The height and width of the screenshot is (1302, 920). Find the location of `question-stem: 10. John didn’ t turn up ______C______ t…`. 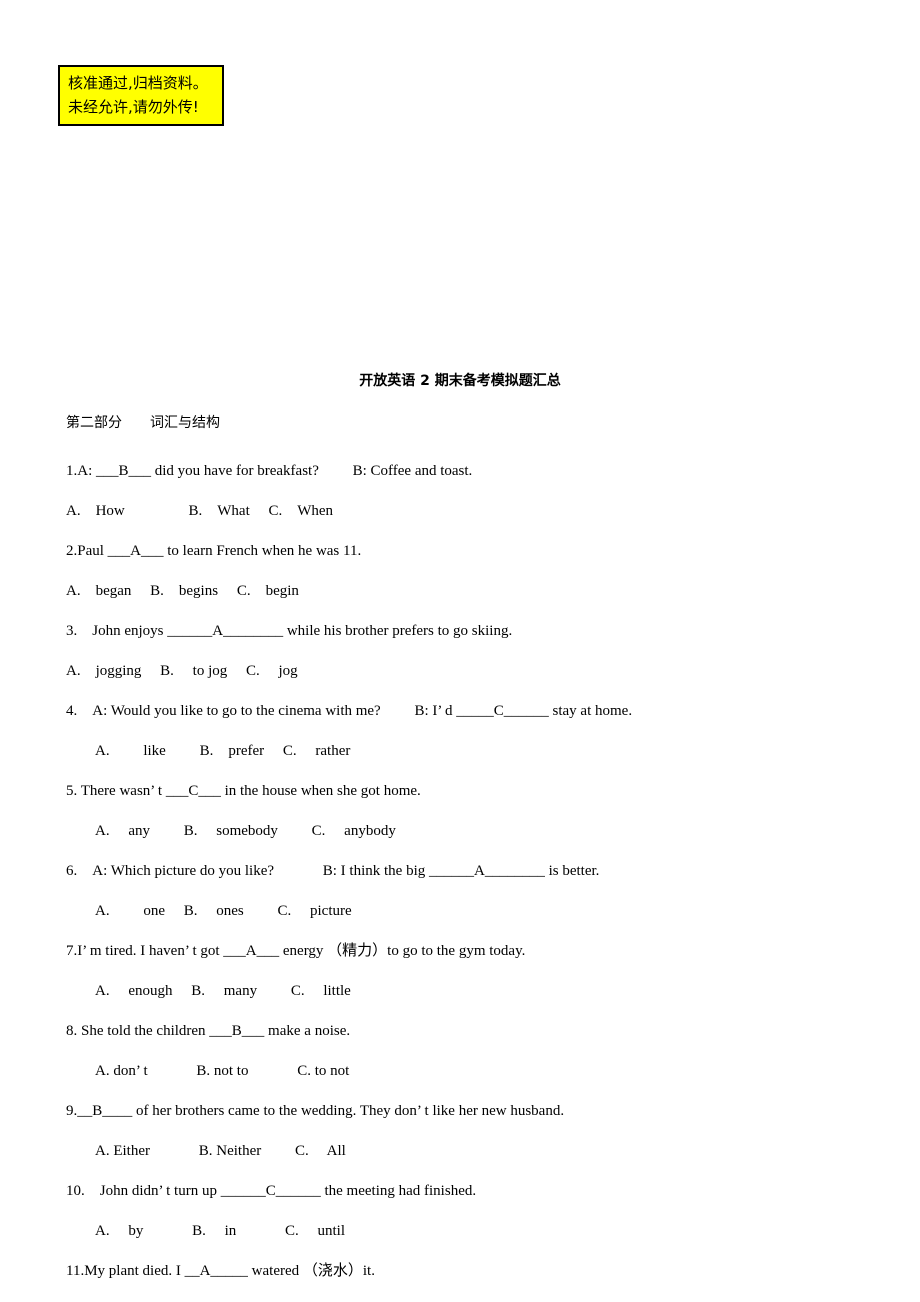

question-stem: 10. John didn’ t turn up ______C______ t… is located at coordinates (271, 1191).